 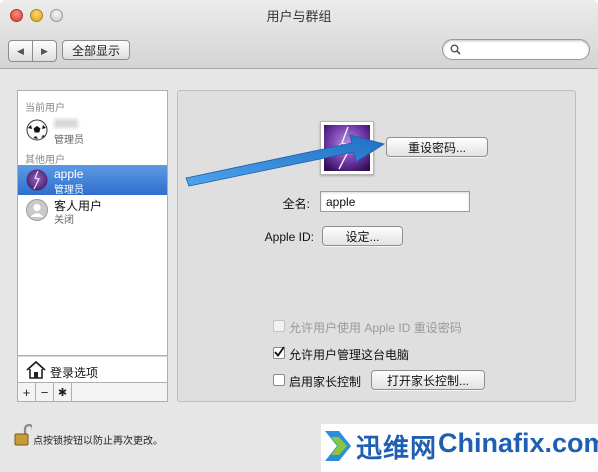 What do you see at coordinates (23, 435) in the screenshot?
I see `unlocked-padlock-icon` at bounding box center [23, 435].